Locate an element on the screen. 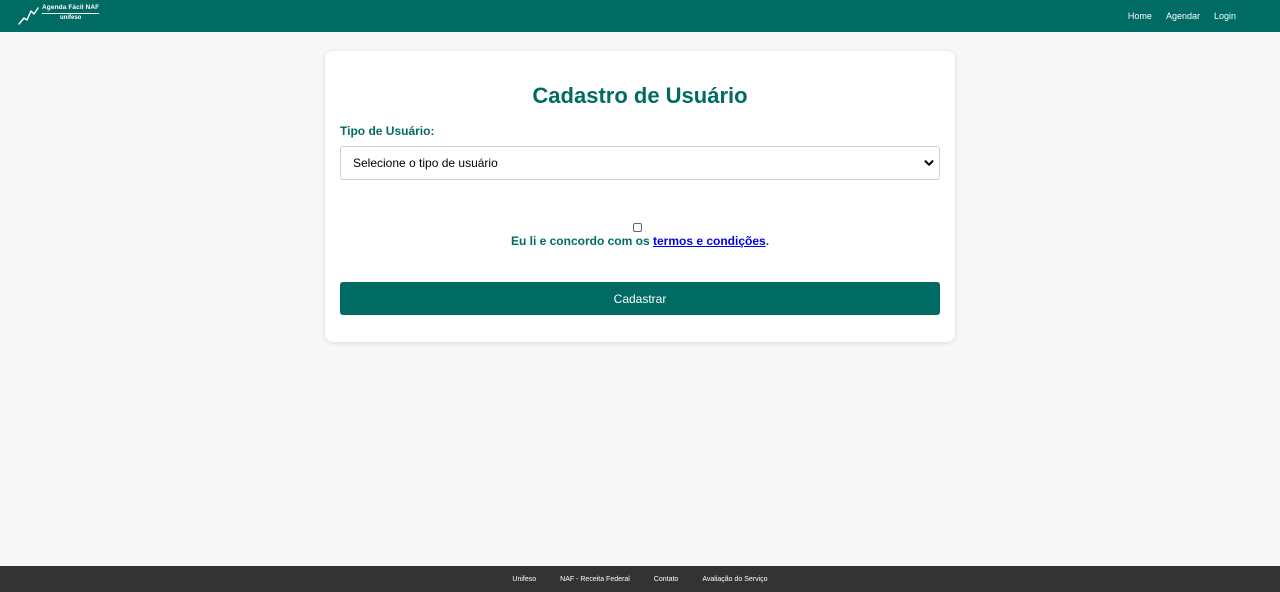  main-nav: Home Agendar Login is located at coordinates (1182, 16).